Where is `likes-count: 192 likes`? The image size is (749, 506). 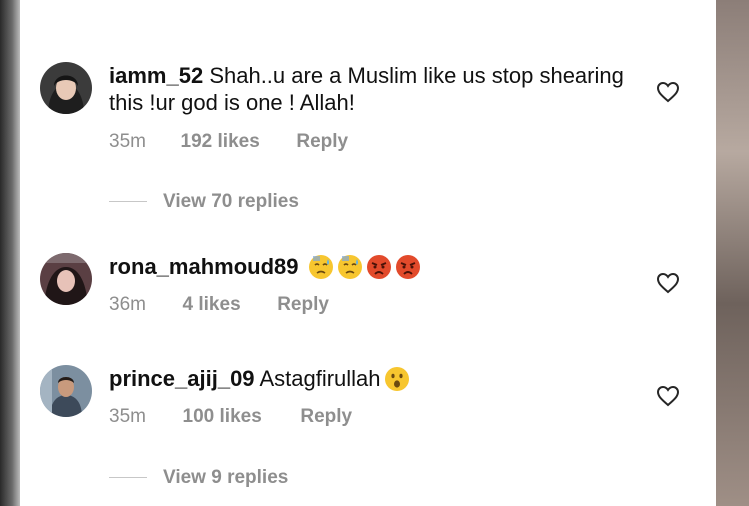 likes-count: 192 likes is located at coordinates (220, 142).